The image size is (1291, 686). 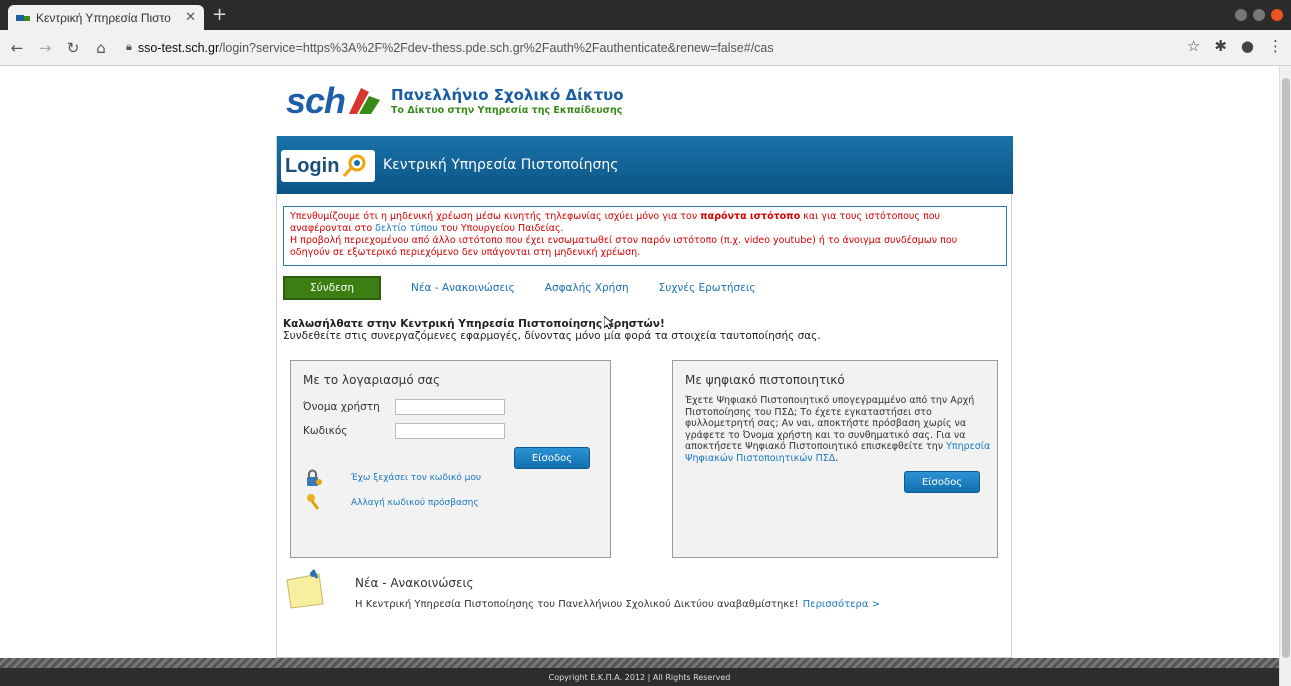 I want to click on notice-text-3: του Υπουργείου Παιδείας., so click(x=500, y=228).